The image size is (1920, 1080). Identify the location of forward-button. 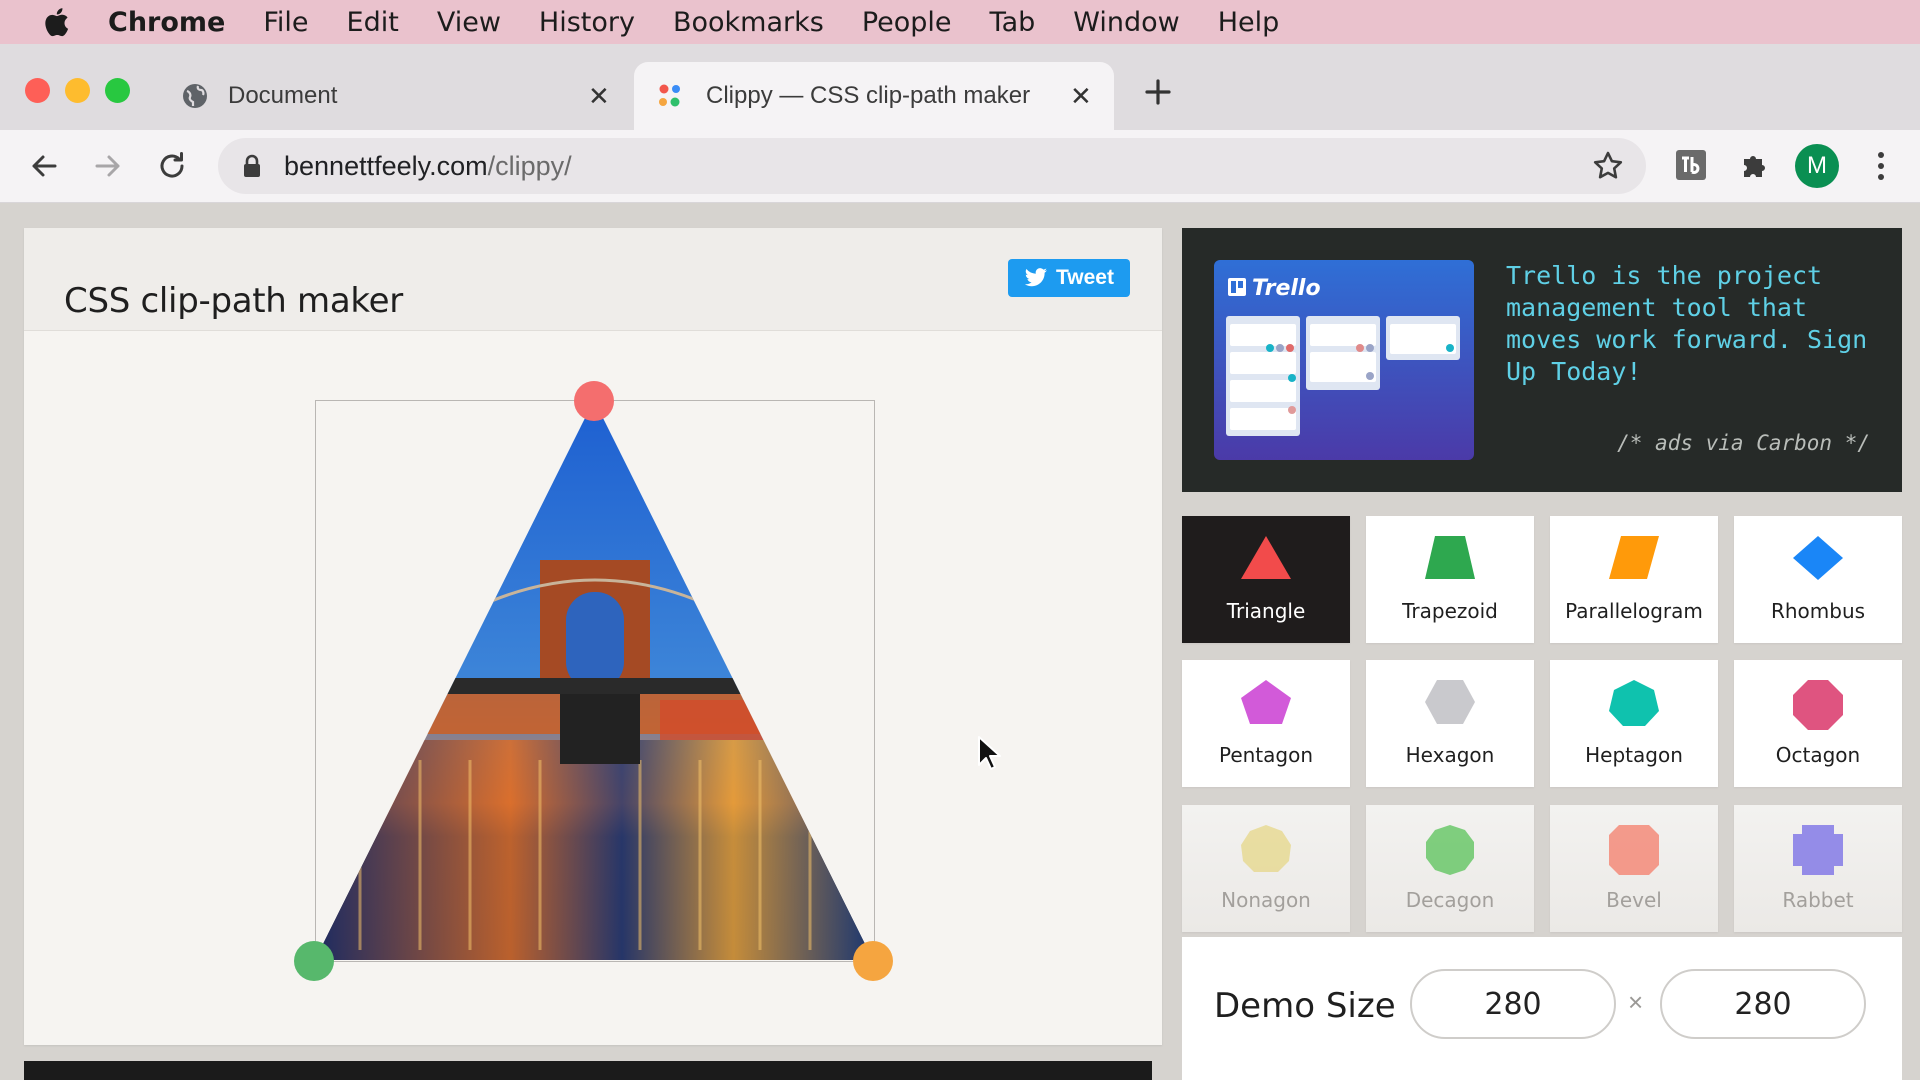
(108, 166).